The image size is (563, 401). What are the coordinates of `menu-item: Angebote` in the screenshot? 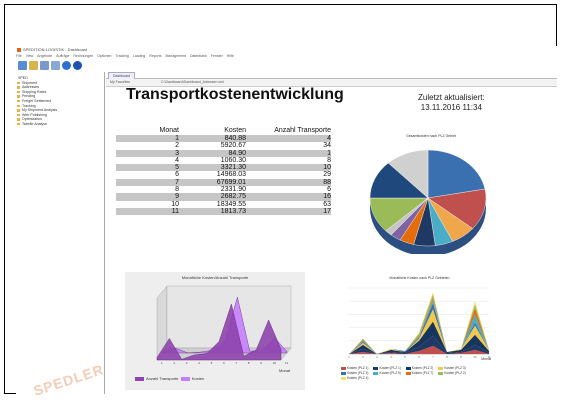 It's located at (44, 56).